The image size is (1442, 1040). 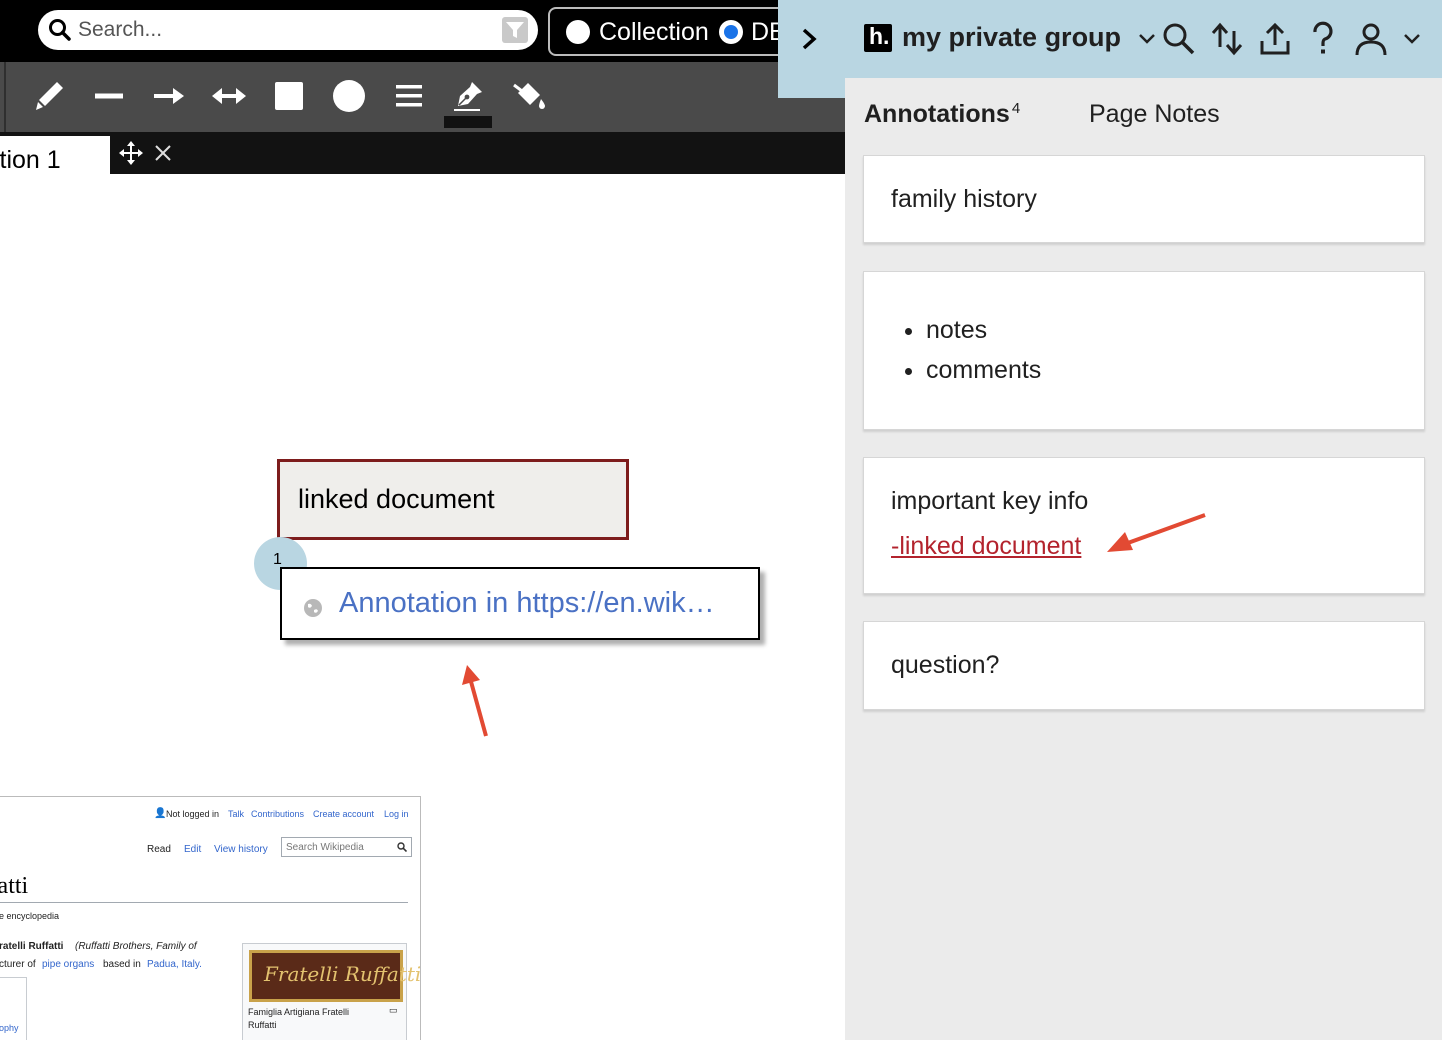 I want to click on paint-bucket-icon, so click(x=529, y=96).